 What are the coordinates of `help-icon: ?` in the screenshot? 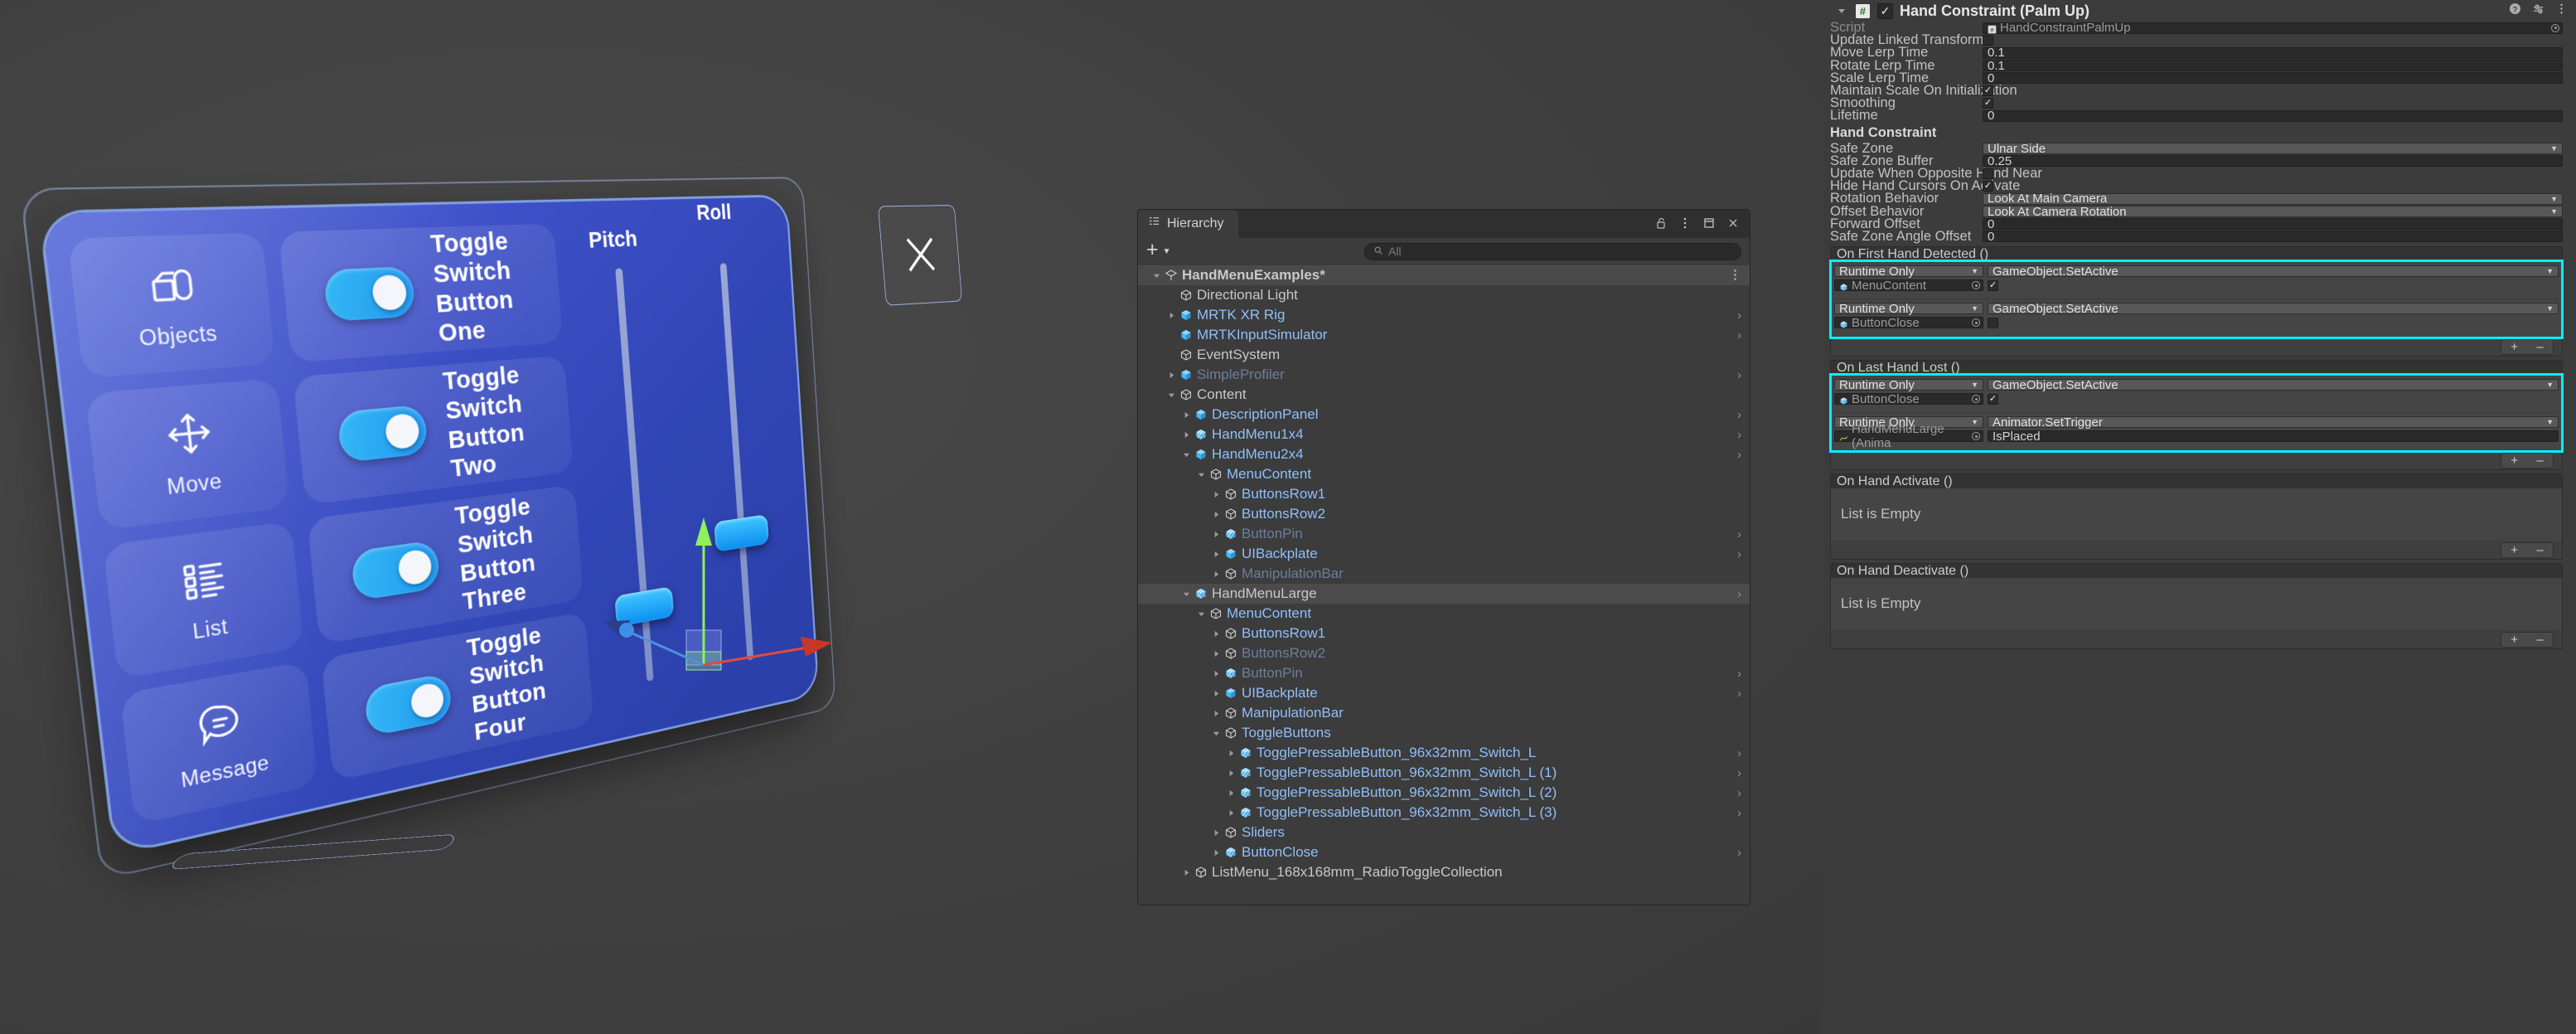 It's located at (2515, 11).